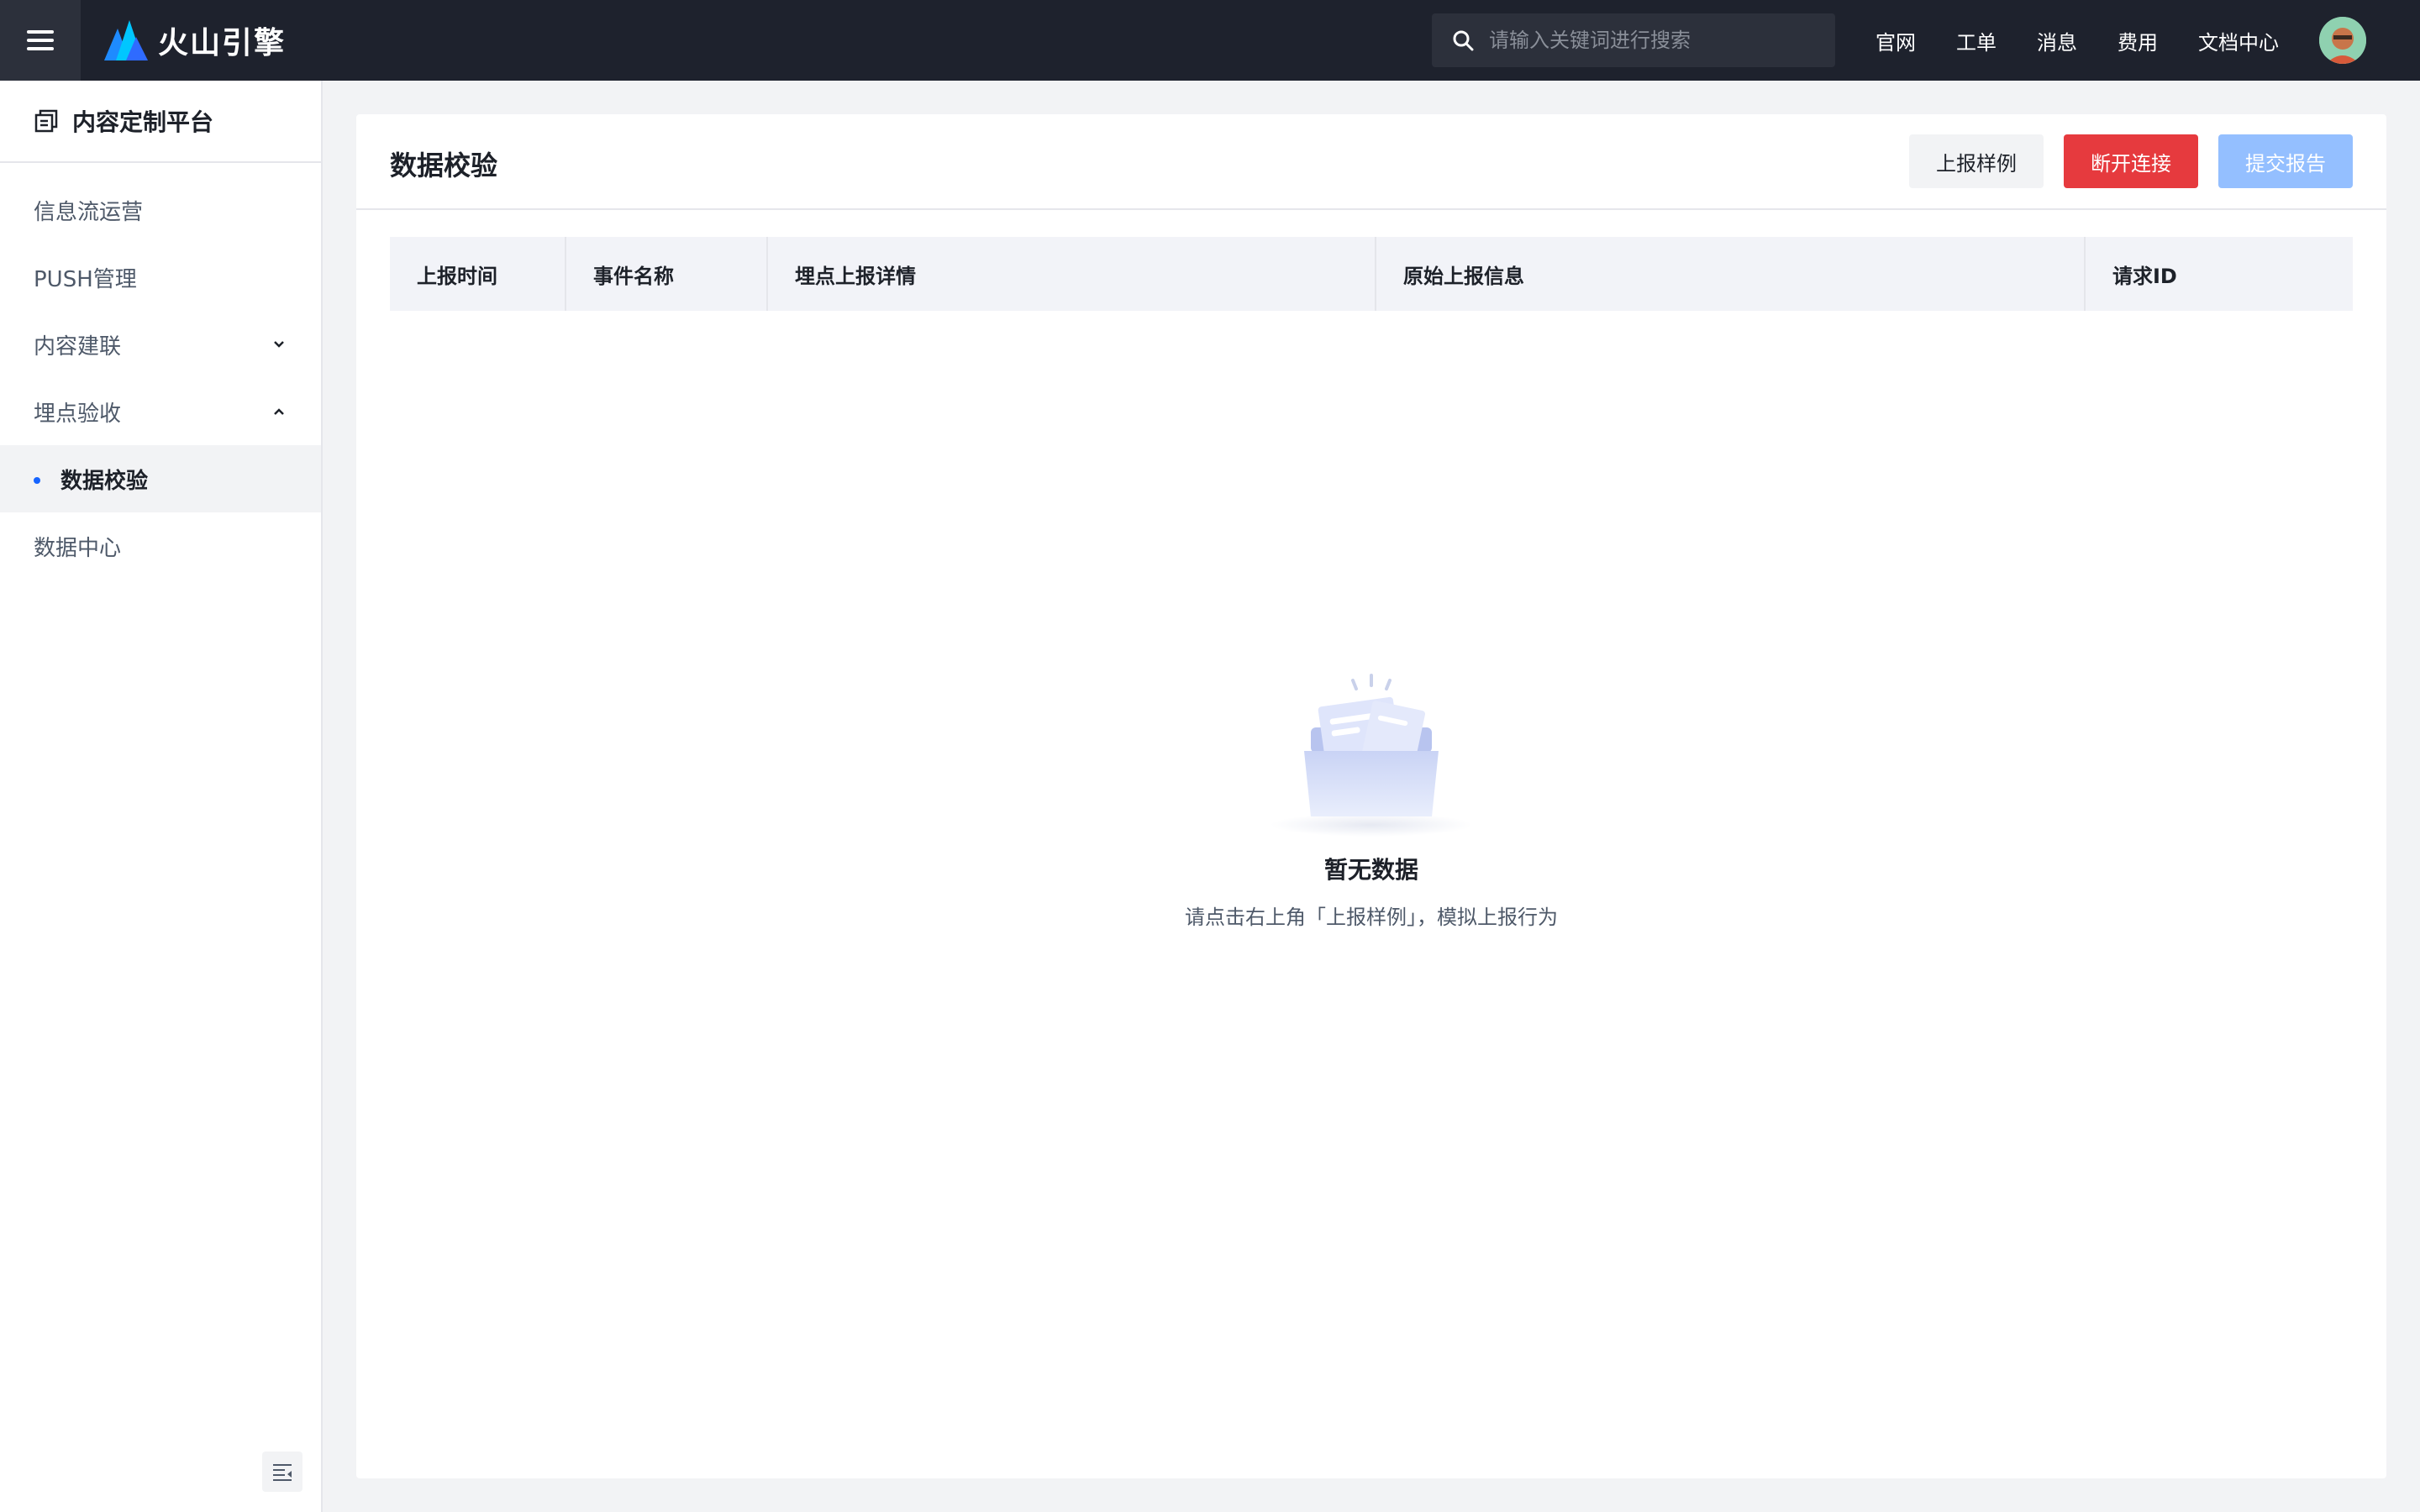  What do you see at coordinates (78, 414) in the screenshot?
I see `sidebar-item-label: 埋点验收` at bounding box center [78, 414].